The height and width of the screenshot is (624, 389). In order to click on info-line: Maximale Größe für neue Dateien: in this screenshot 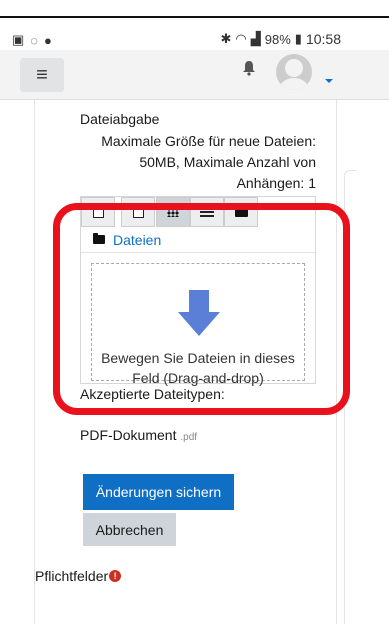, I will do `click(208, 141)`.